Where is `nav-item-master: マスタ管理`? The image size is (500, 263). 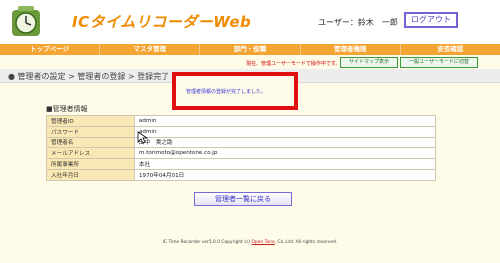 nav-item-master: マスタ管理 is located at coordinates (150, 49).